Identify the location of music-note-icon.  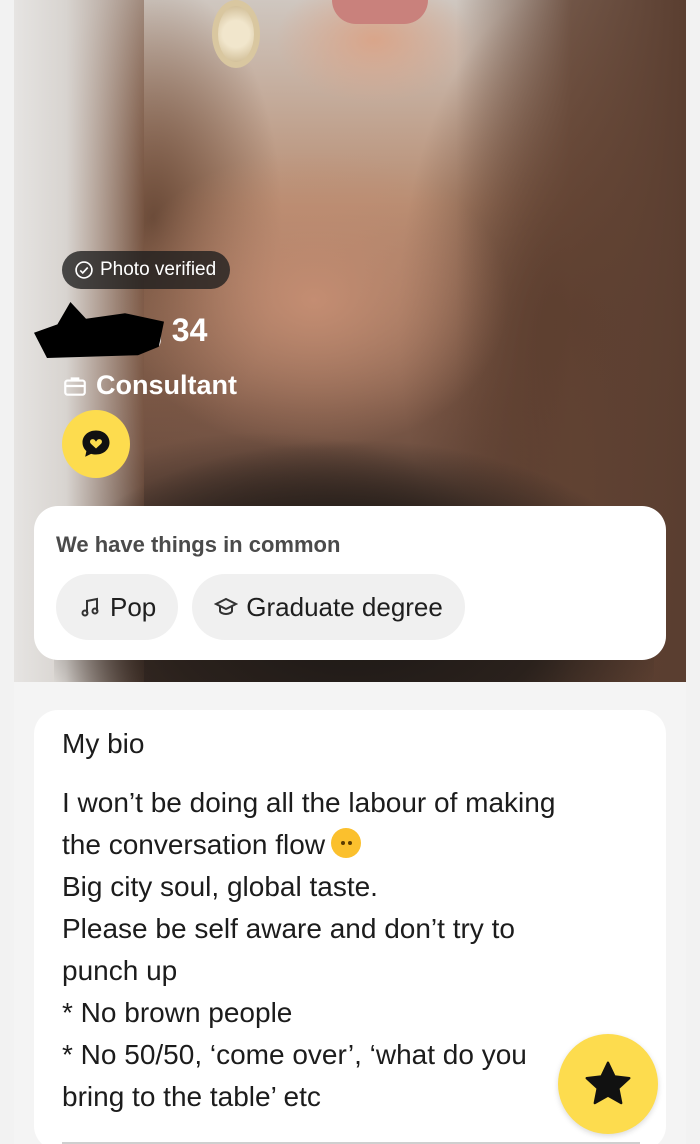
(90, 607).